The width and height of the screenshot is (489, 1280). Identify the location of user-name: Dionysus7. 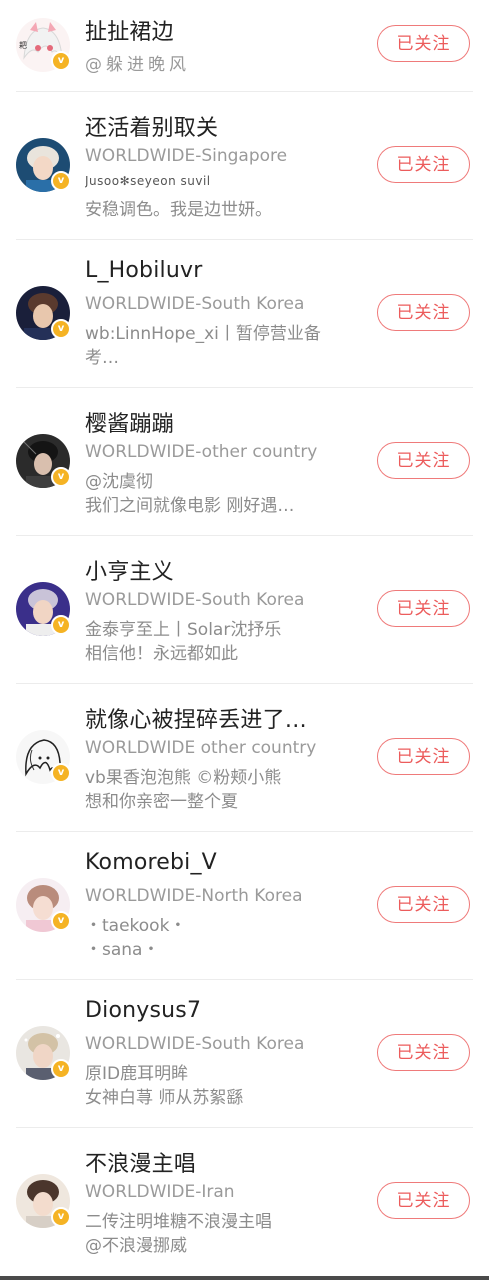
(143, 1010).